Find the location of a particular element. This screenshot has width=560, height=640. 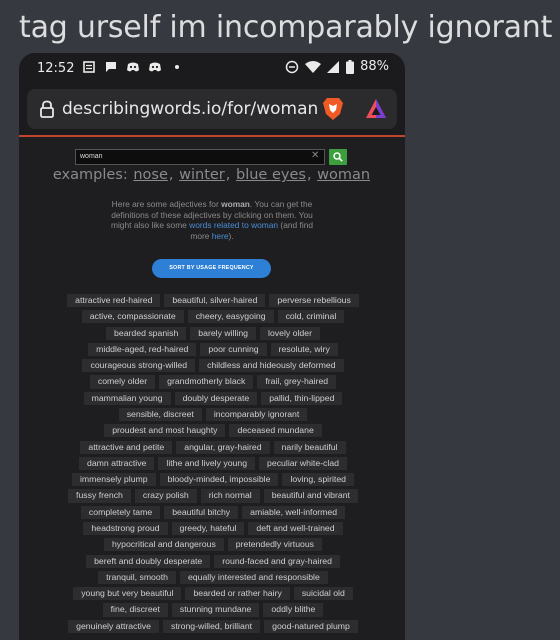

adjective-button: doubly desperate is located at coordinates (216, 398).